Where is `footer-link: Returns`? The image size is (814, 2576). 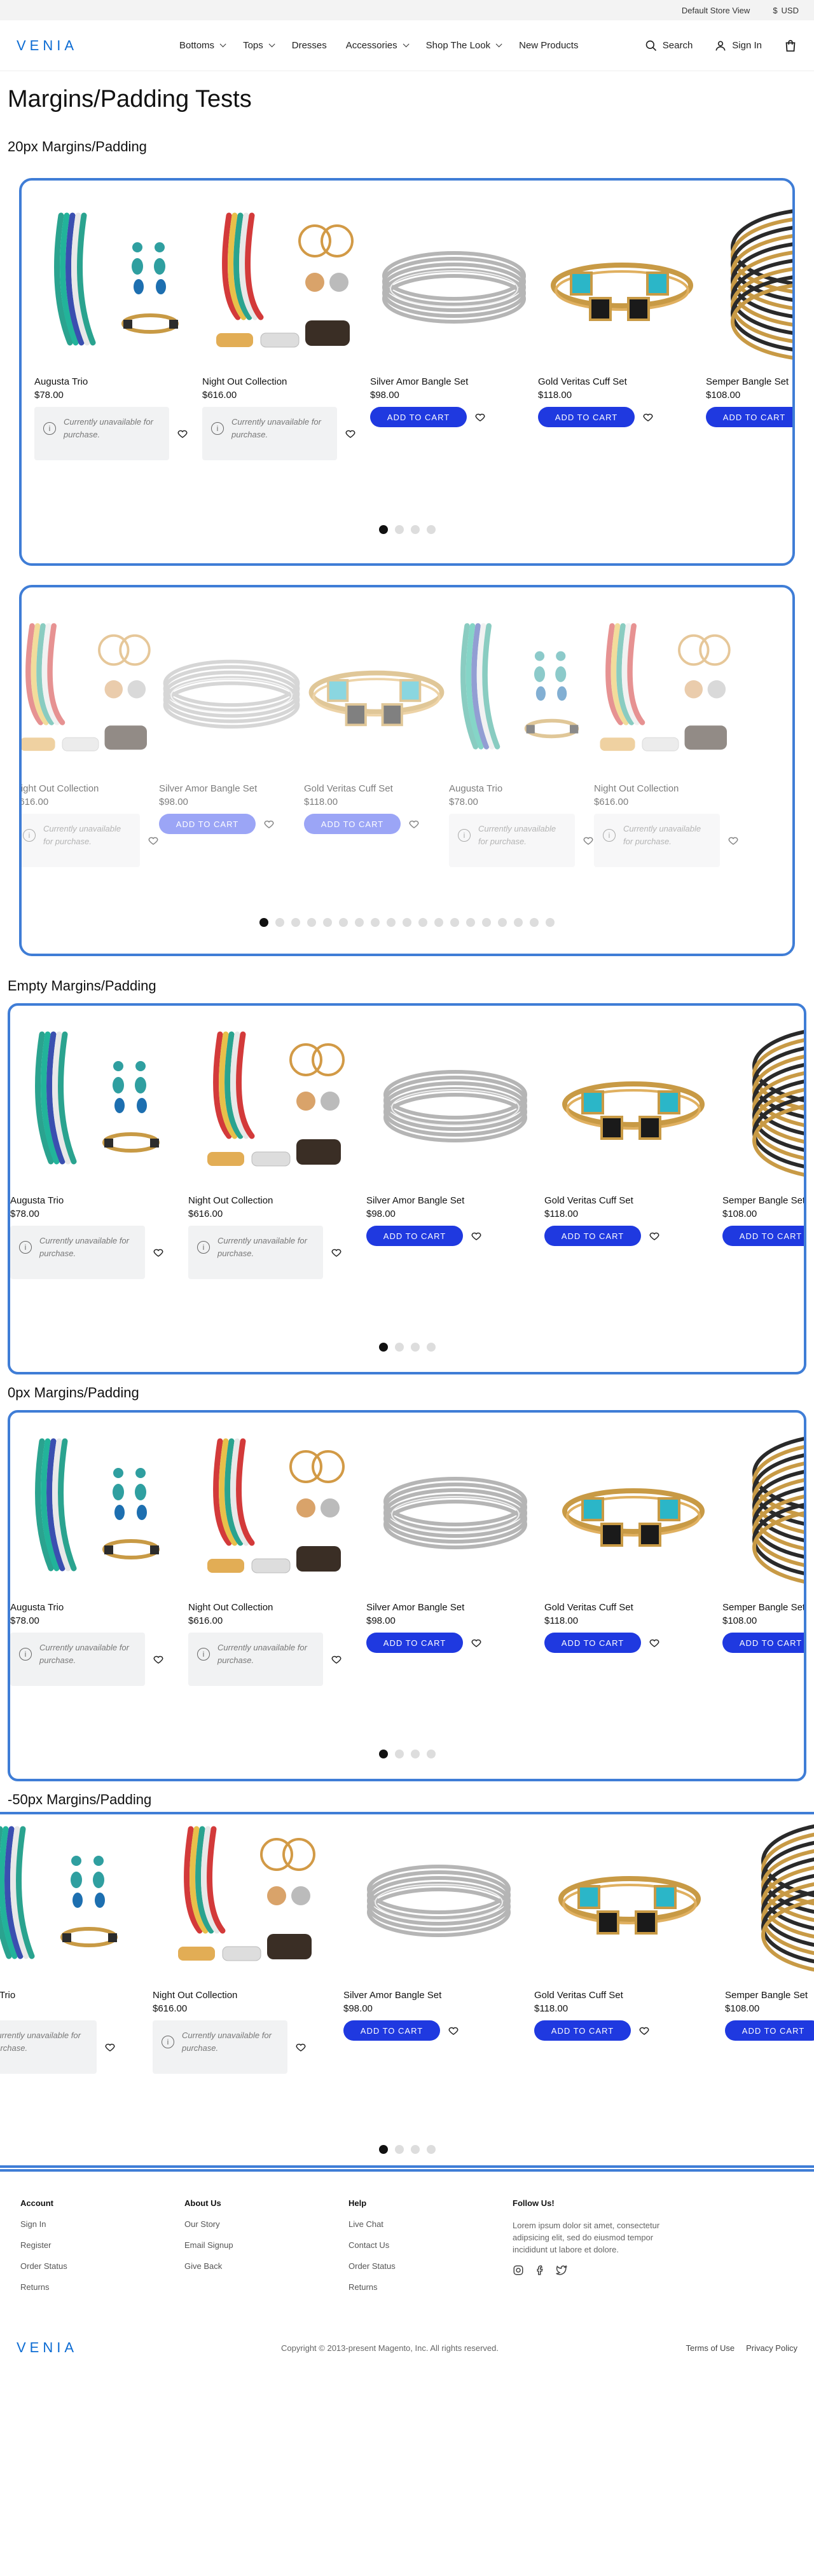 footer-link: Returns is located at coordinates (430, 2287).